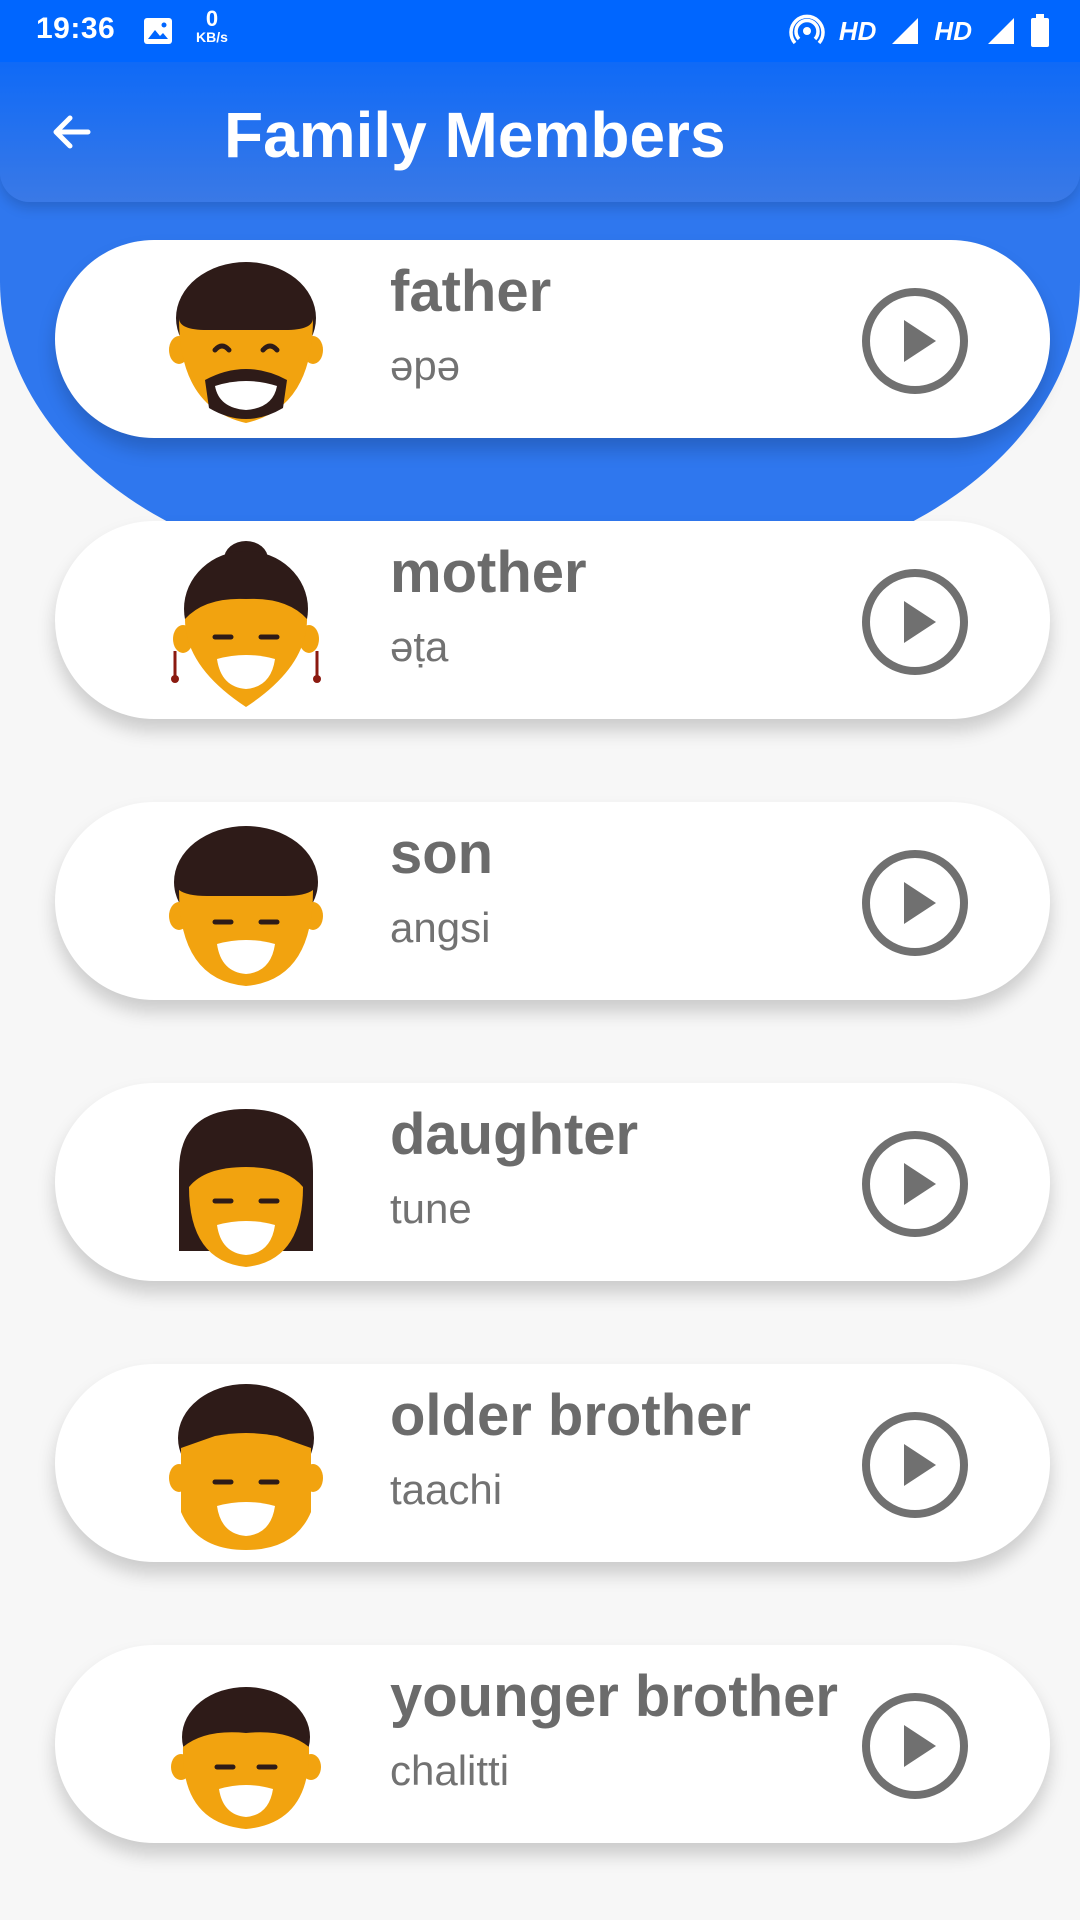 This screenshot has width=1080, height=1920. What do you see at coordinates (552, 620) in the screenshot?
I see `list-item: mother əṭa` at bounding box center [552, 620].